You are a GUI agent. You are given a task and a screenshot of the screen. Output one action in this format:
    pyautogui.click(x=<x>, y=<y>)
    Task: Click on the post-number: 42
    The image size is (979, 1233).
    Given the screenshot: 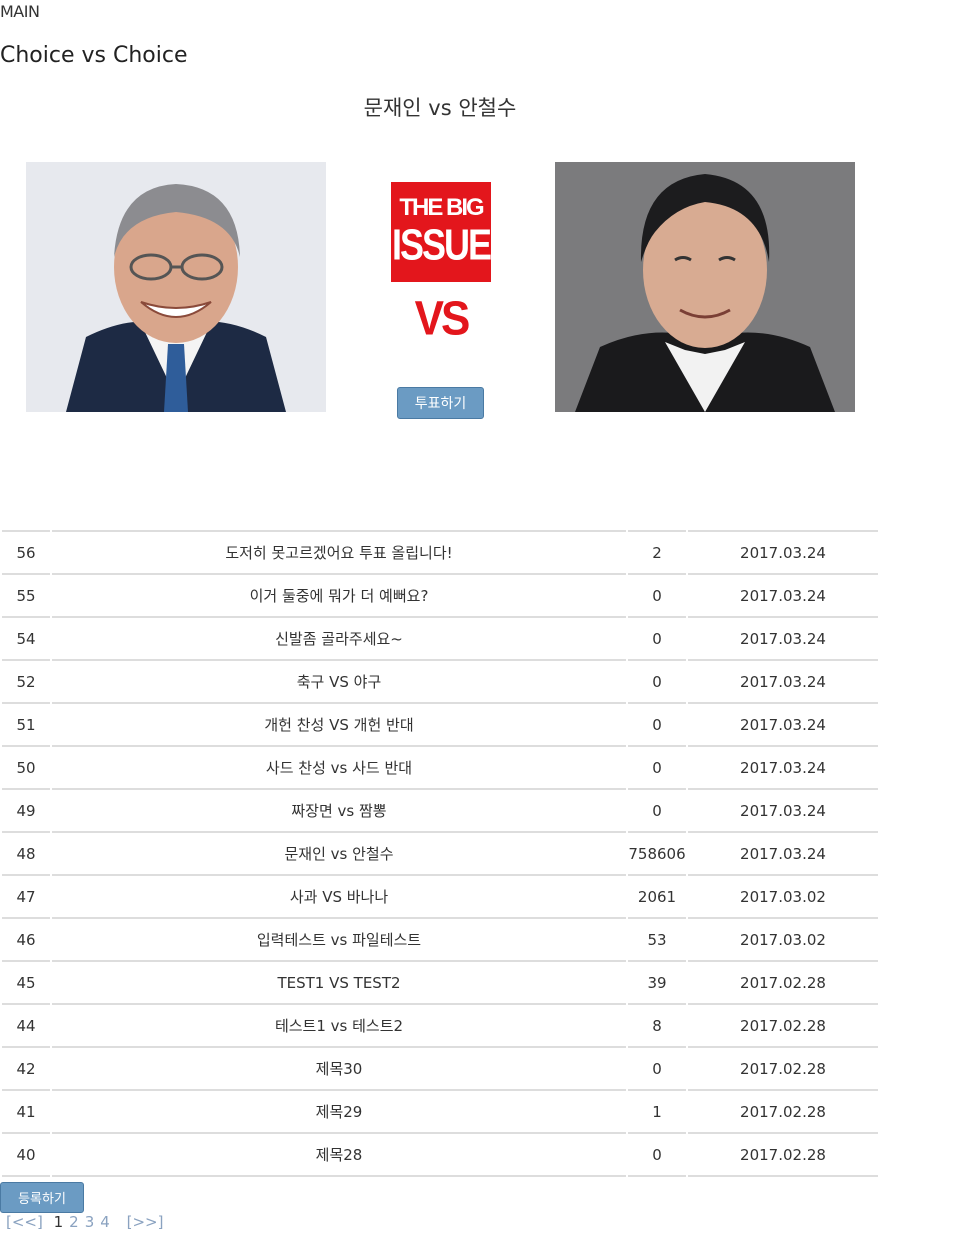 What is the action you would take?
    pyautogui.click(x=26, y=1067)
    